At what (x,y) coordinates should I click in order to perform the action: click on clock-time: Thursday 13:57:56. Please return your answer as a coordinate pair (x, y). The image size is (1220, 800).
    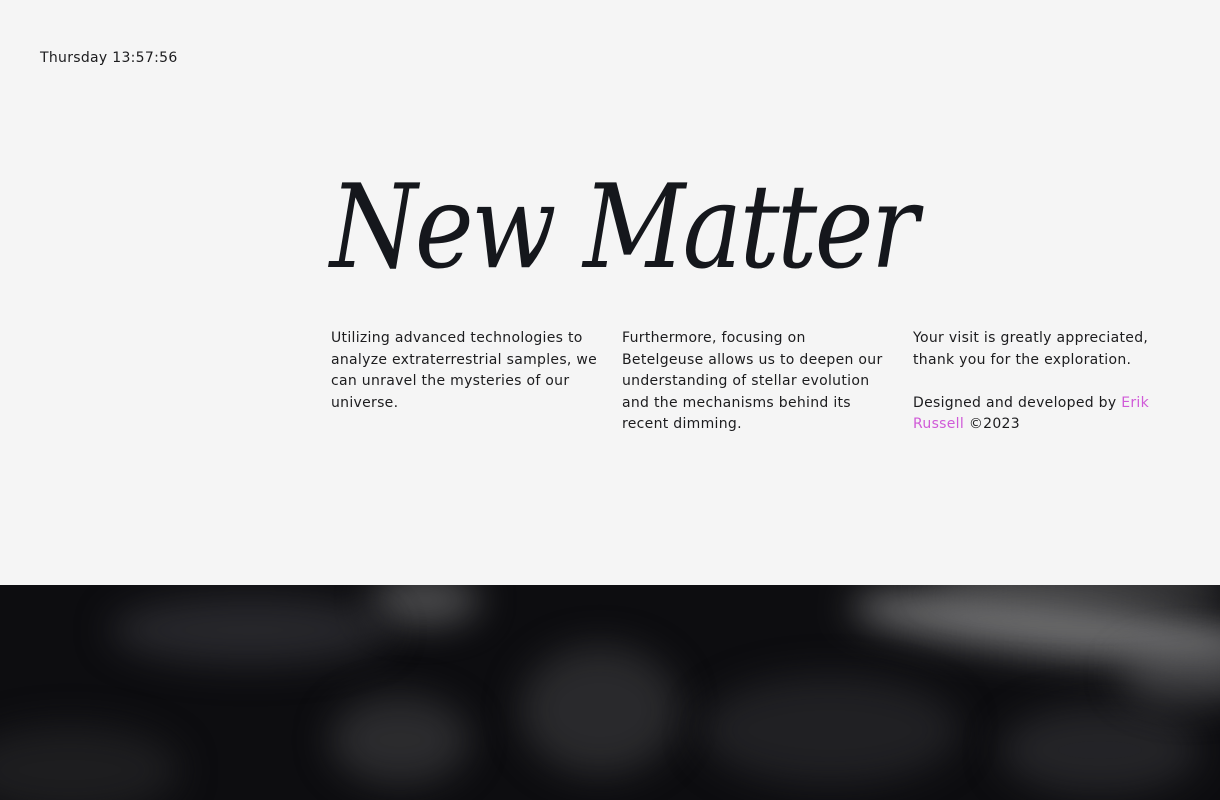
    Looking at the image, I should click on (109, 58).